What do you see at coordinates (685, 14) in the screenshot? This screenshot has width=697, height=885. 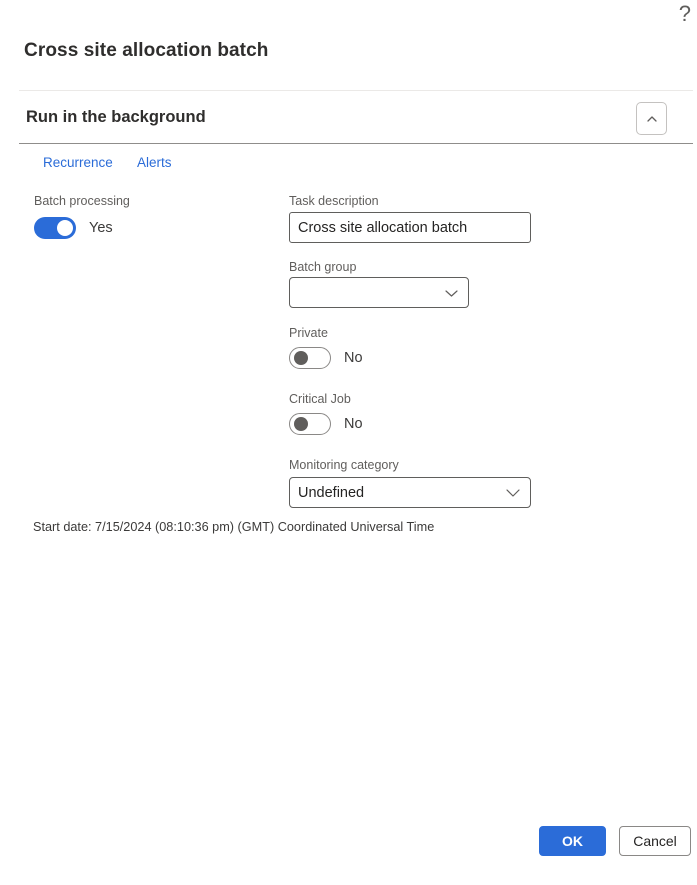 I see `help-icon: ?` at bounding box center [685, 14].